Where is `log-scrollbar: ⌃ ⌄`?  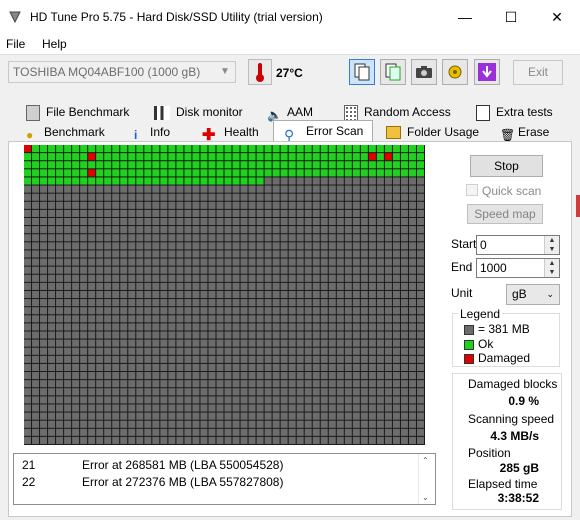 log-scrollbar: ⌃ ⌄ is located at coordinates (426, 479).